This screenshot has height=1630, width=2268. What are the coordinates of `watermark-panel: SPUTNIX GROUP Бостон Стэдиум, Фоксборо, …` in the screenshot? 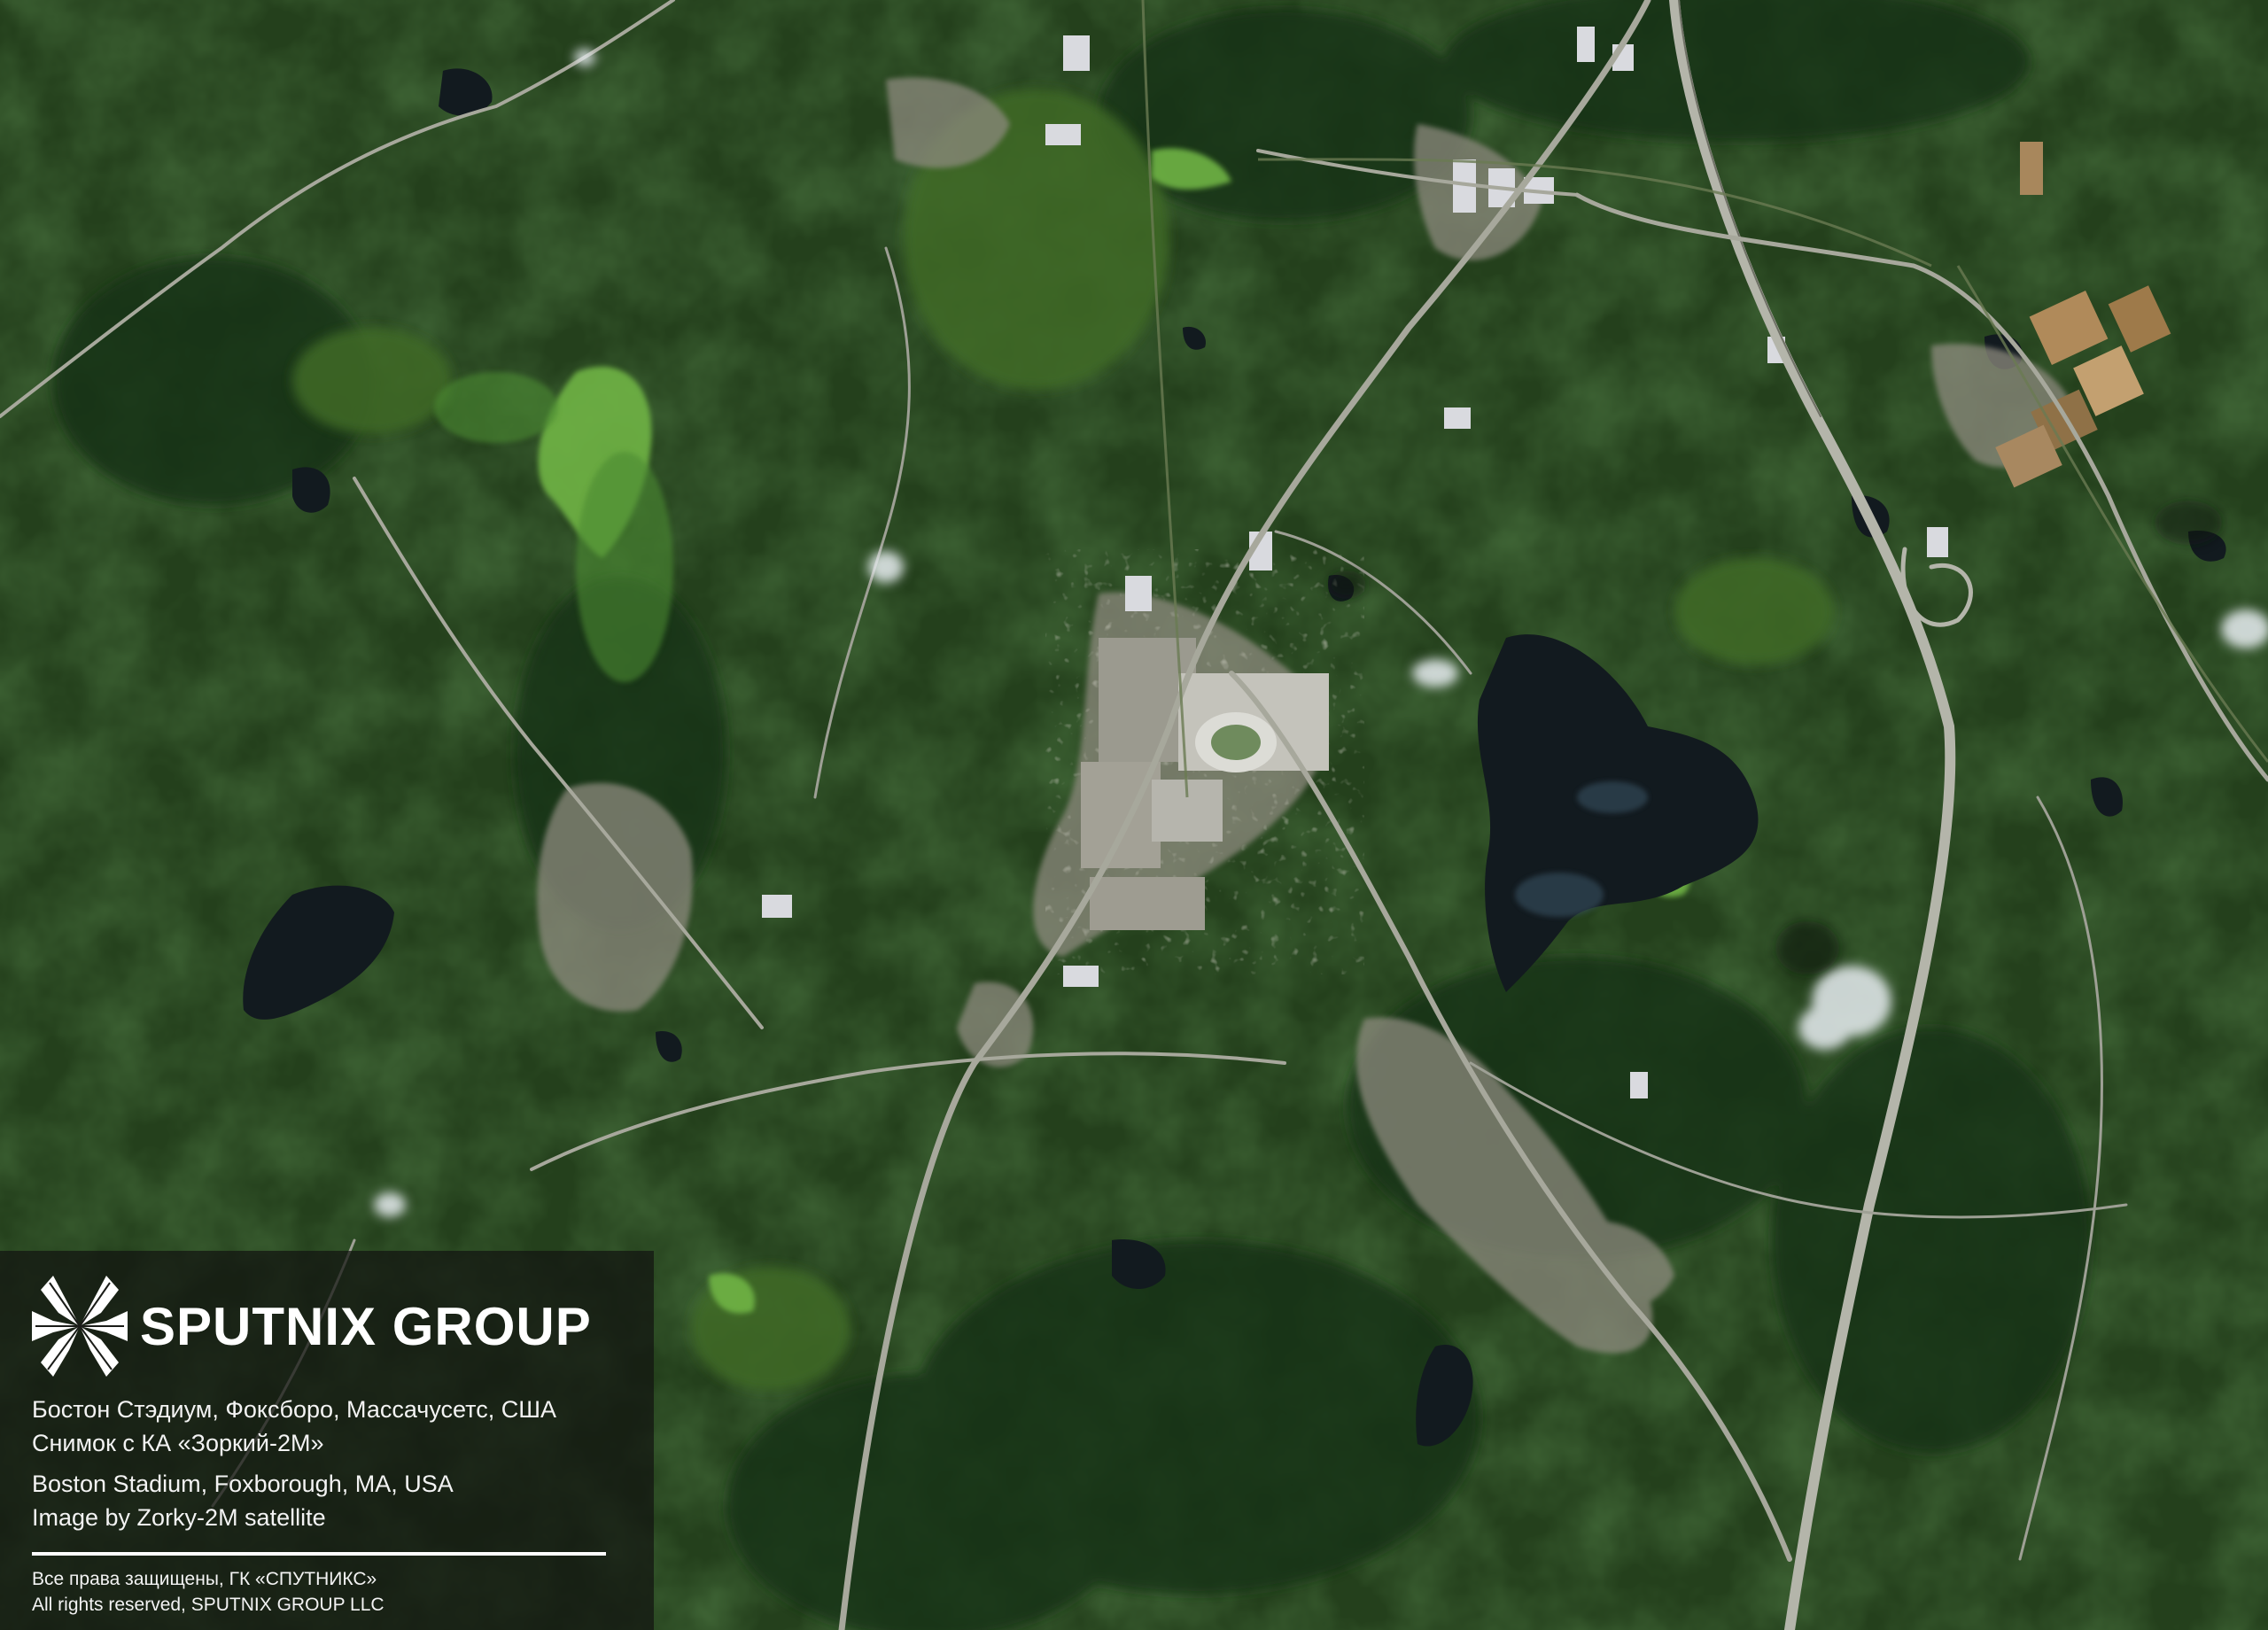 It's located at (327, 1440).